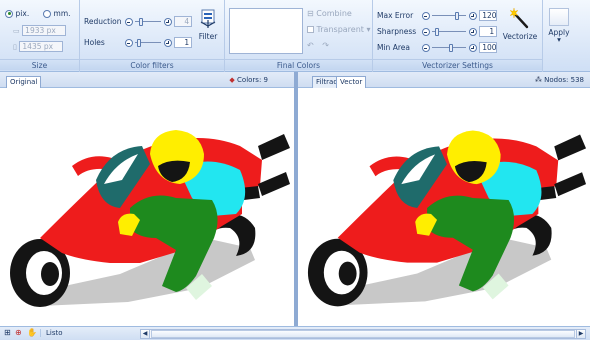 This screenshot has width=590, height=340. What do you see at coordinates (128, 42) in the screenshot?
I see `holes-decrease-button` at bounding box center [128, 42].